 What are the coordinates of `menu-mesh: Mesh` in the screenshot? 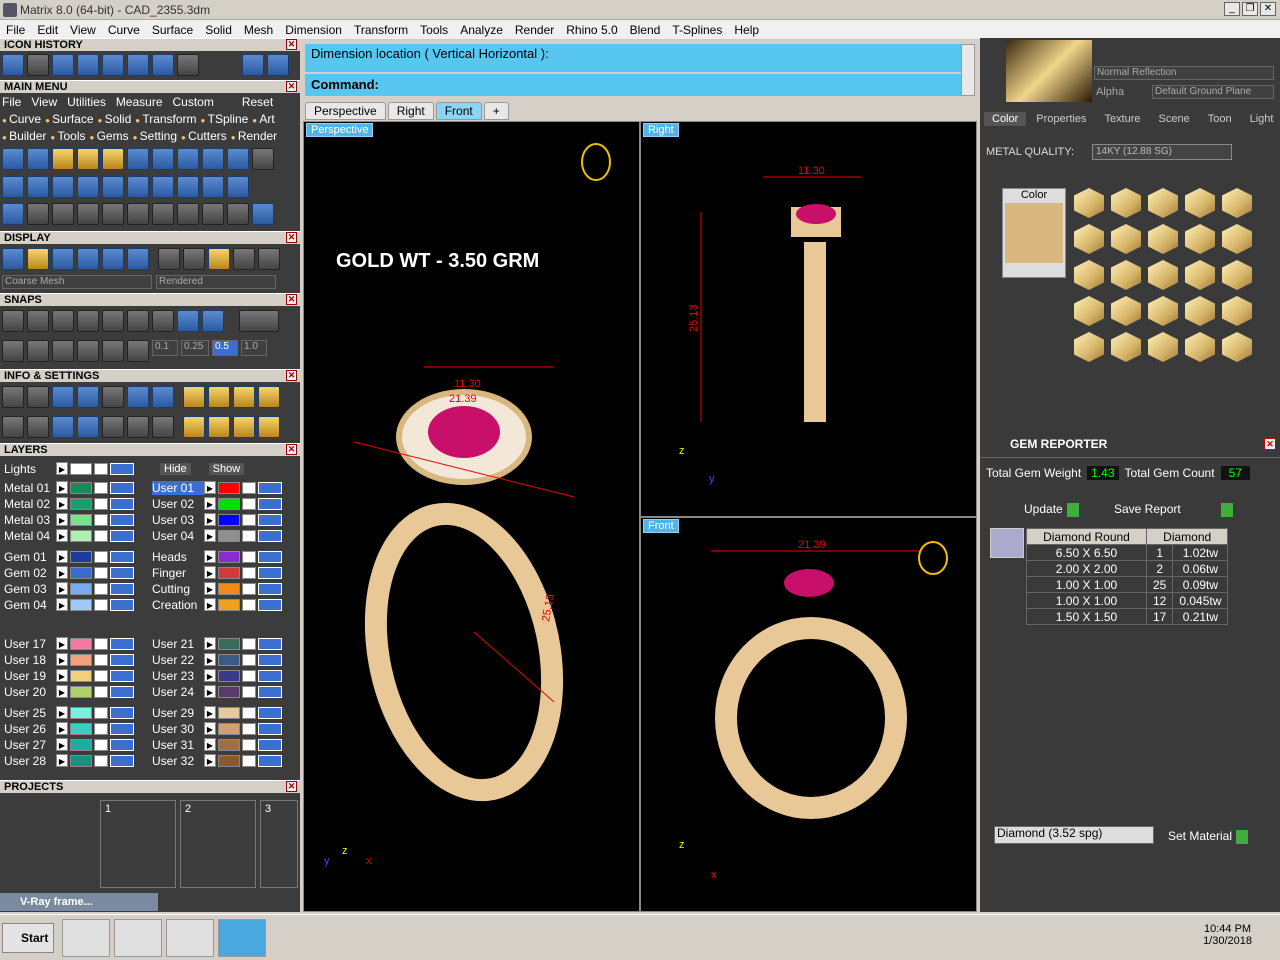 It's located at (258, 30).